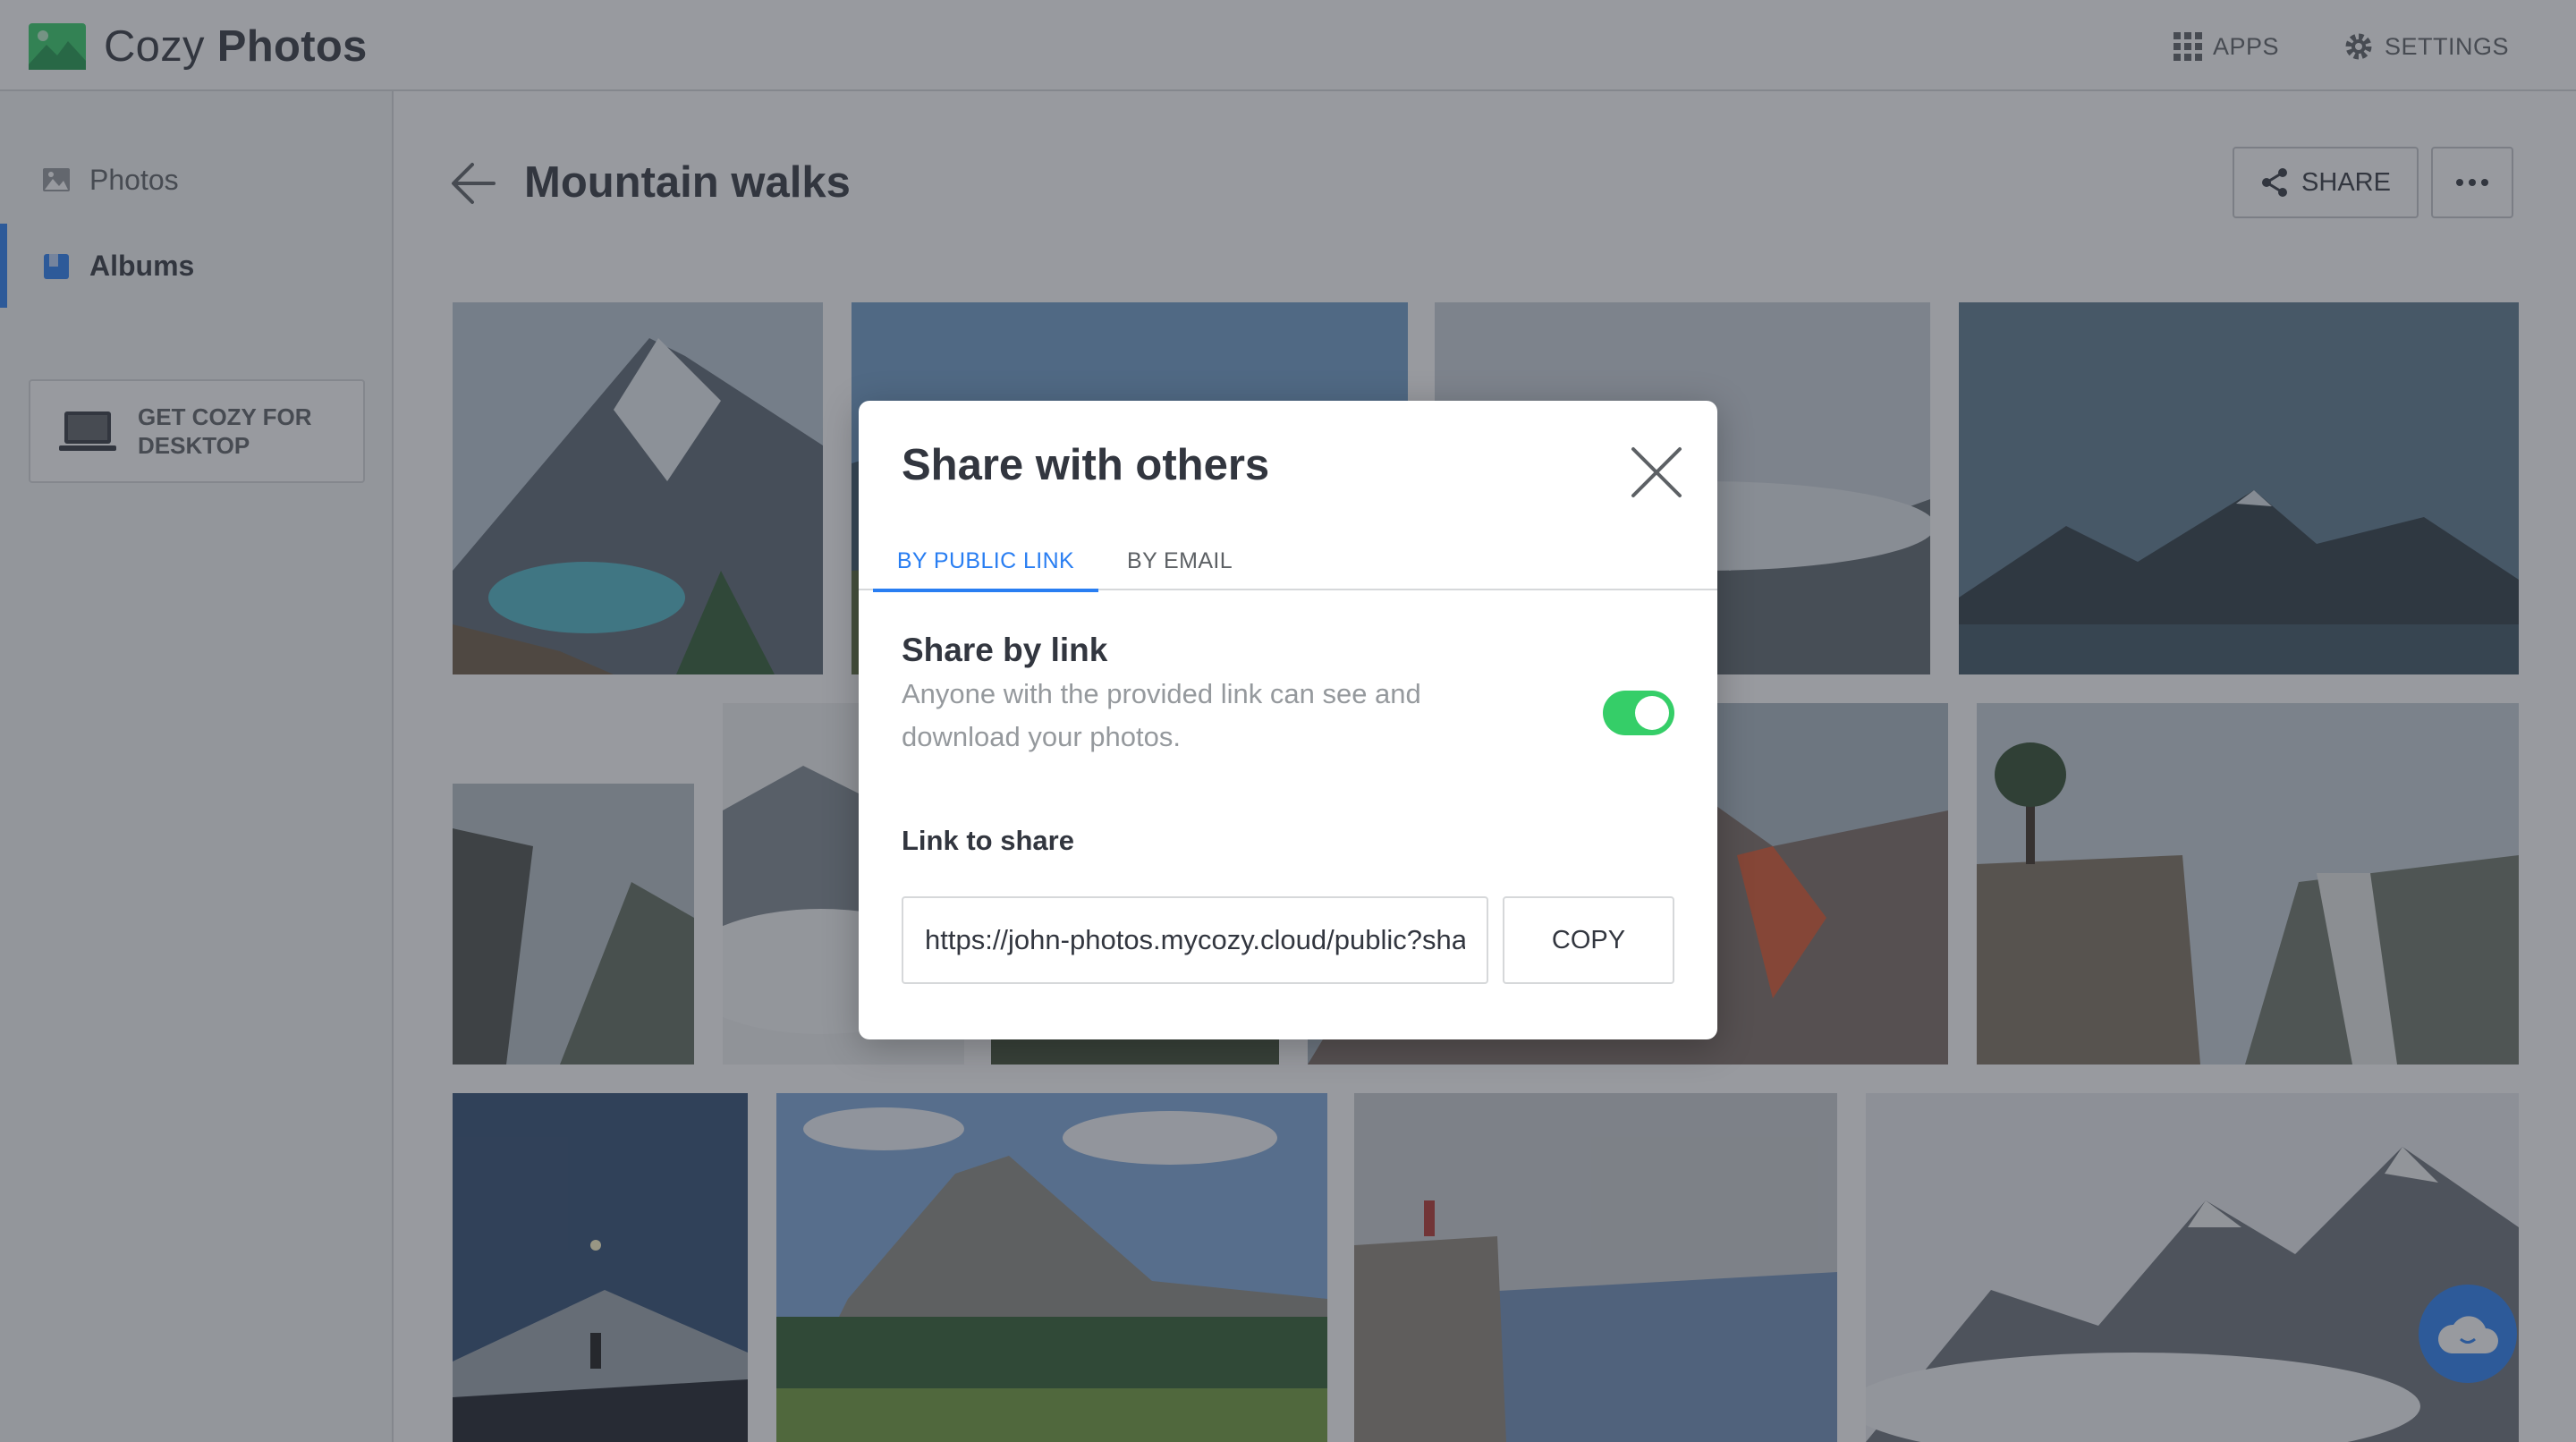 The height and width of the screenshot is (1442, 2576). What do you see at coordinates (1588, 940) in the screenshot?
I see `copy-button: COPY` at bounding box center [1588, 940].